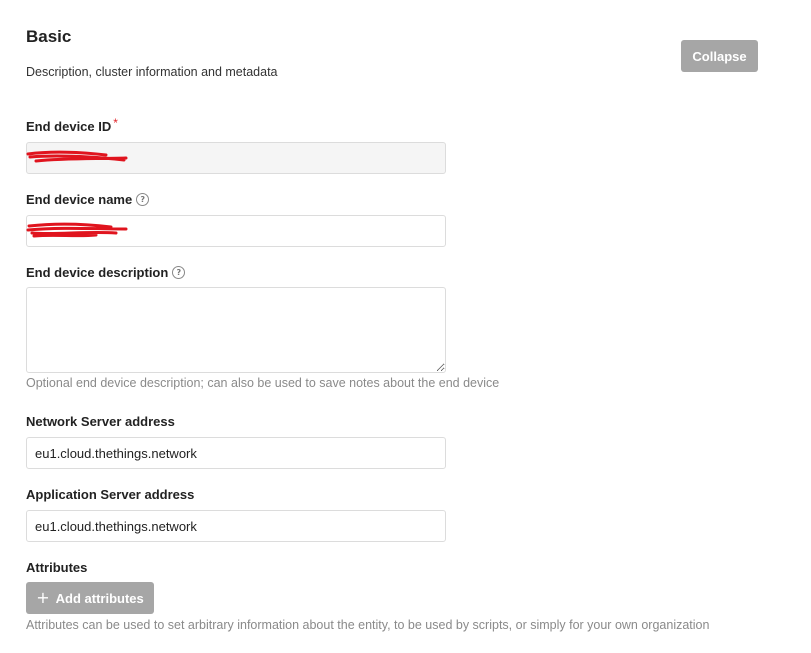  What do you see at coordinates (236, 453) in the screenshot?
I see `network-server-address-input` at bounding box center [236, 453].